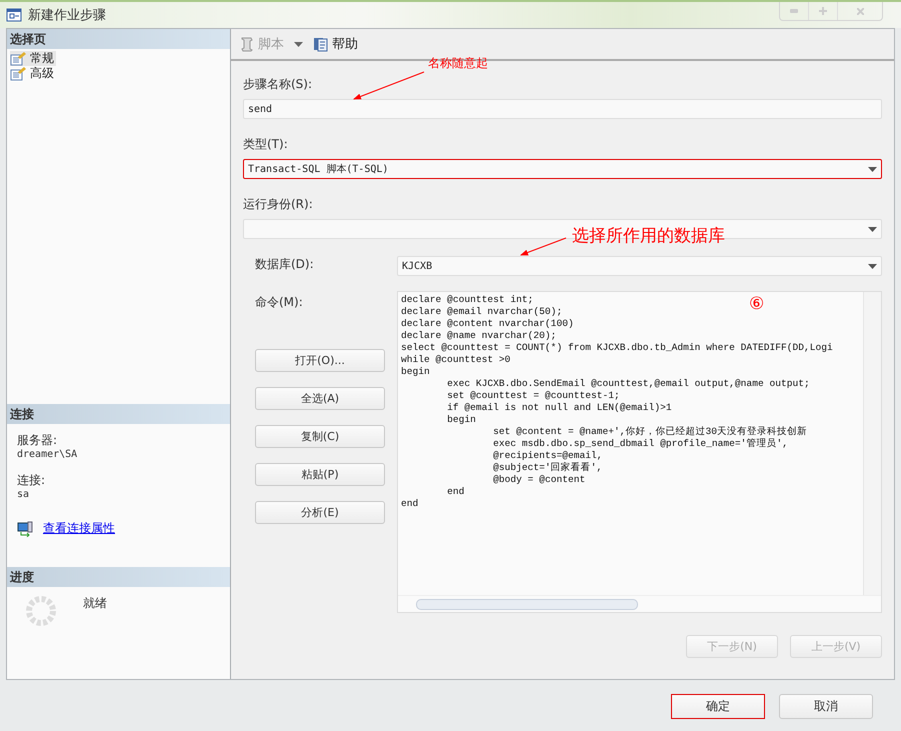 Image resolution: width=901 pixels, height=731 pixels. What do you see at coordinates (562, 169) in the screenshot?
I see `type-dropdown: Transact-SQL 脚本(T-SQL)` at bounding box center [562, 169].